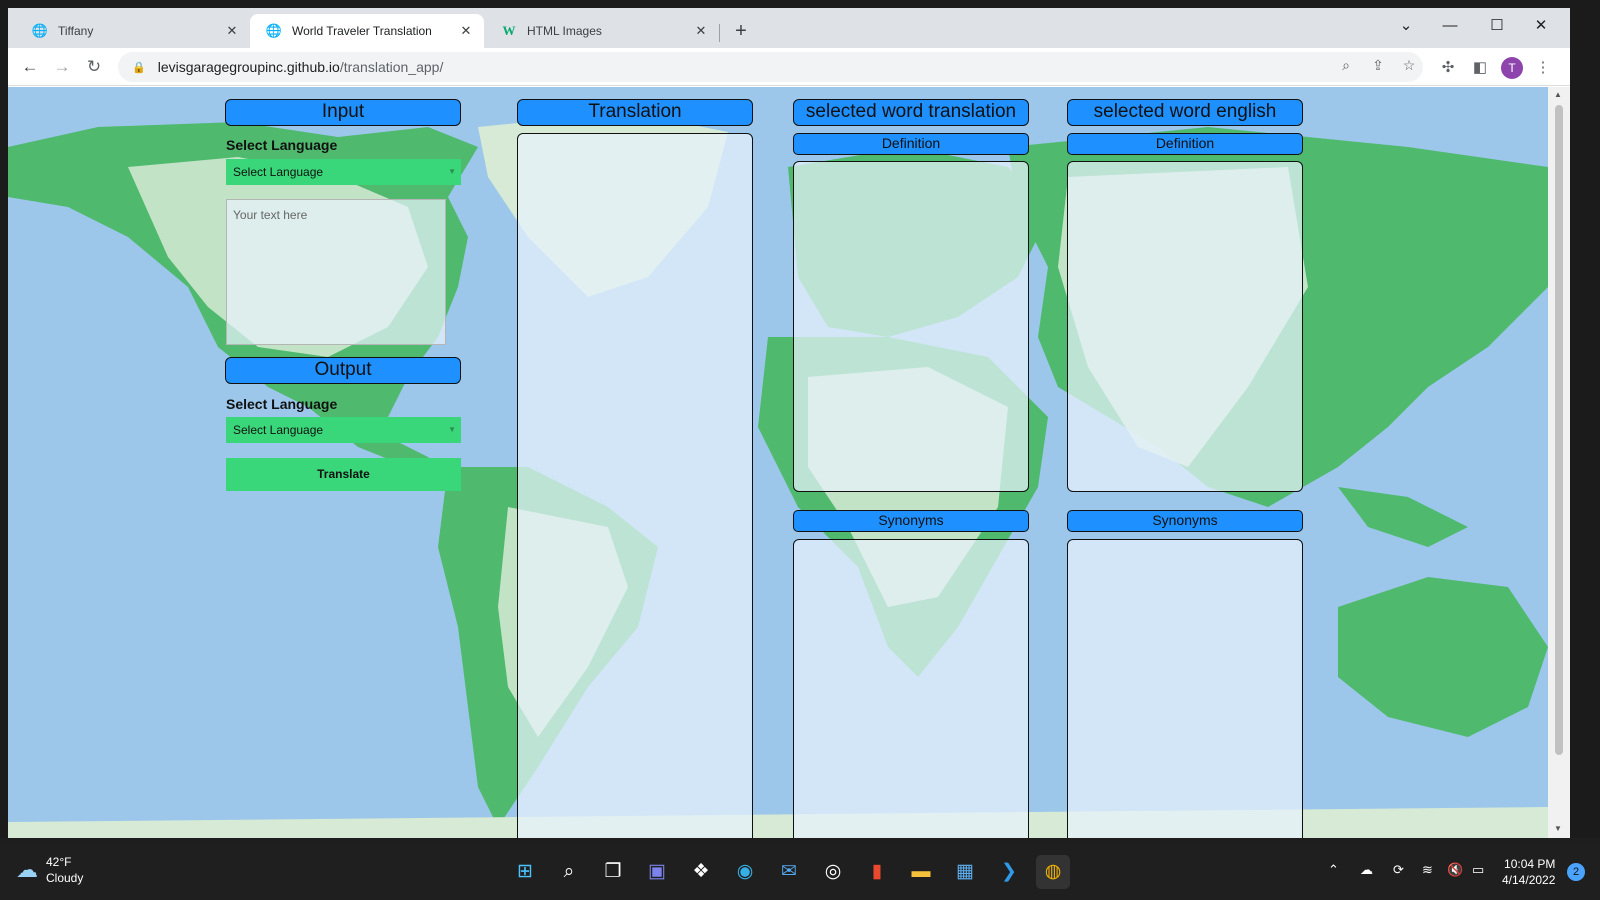 The image size is (1600, 900). I want to click on input-text-area: Your text here, so click(336, 272).